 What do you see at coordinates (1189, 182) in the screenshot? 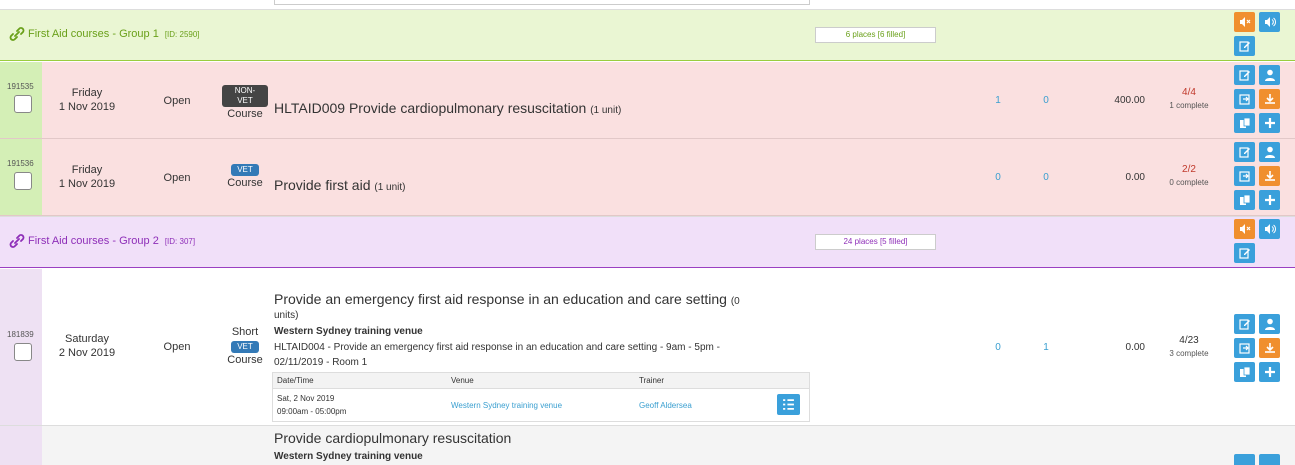
I see `complete-count: 0 complete` at bounding box center [1189, 182].